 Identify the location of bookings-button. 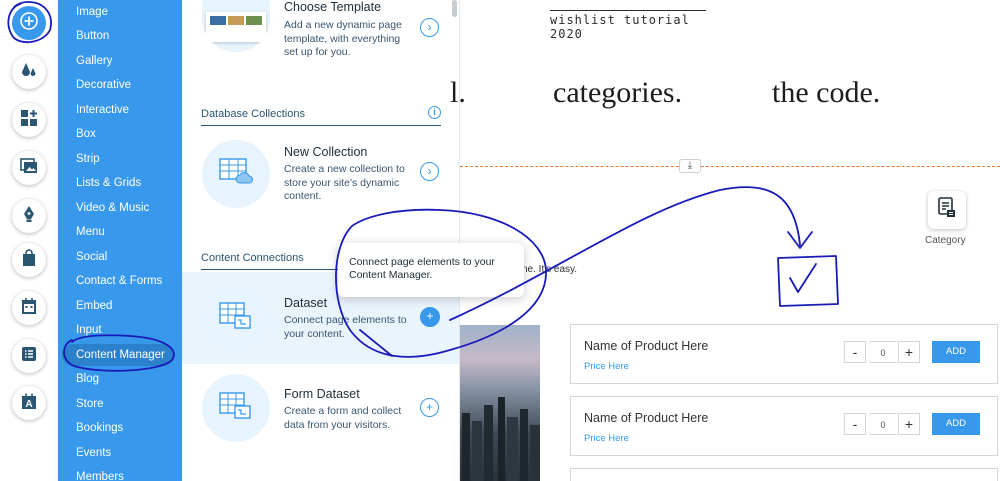
(29, 308).